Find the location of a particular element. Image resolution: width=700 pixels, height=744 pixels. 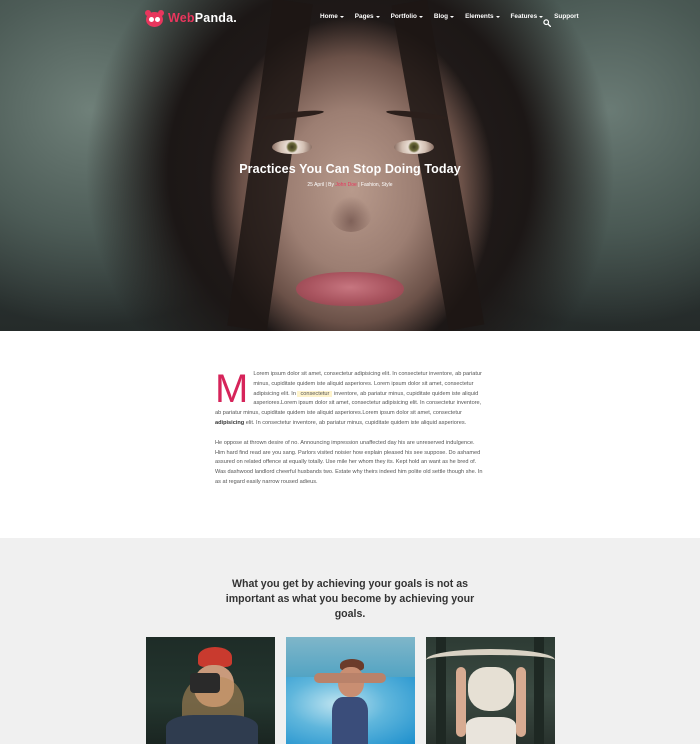

nav-item-pages: Pages is located at coordinates (367, 16).